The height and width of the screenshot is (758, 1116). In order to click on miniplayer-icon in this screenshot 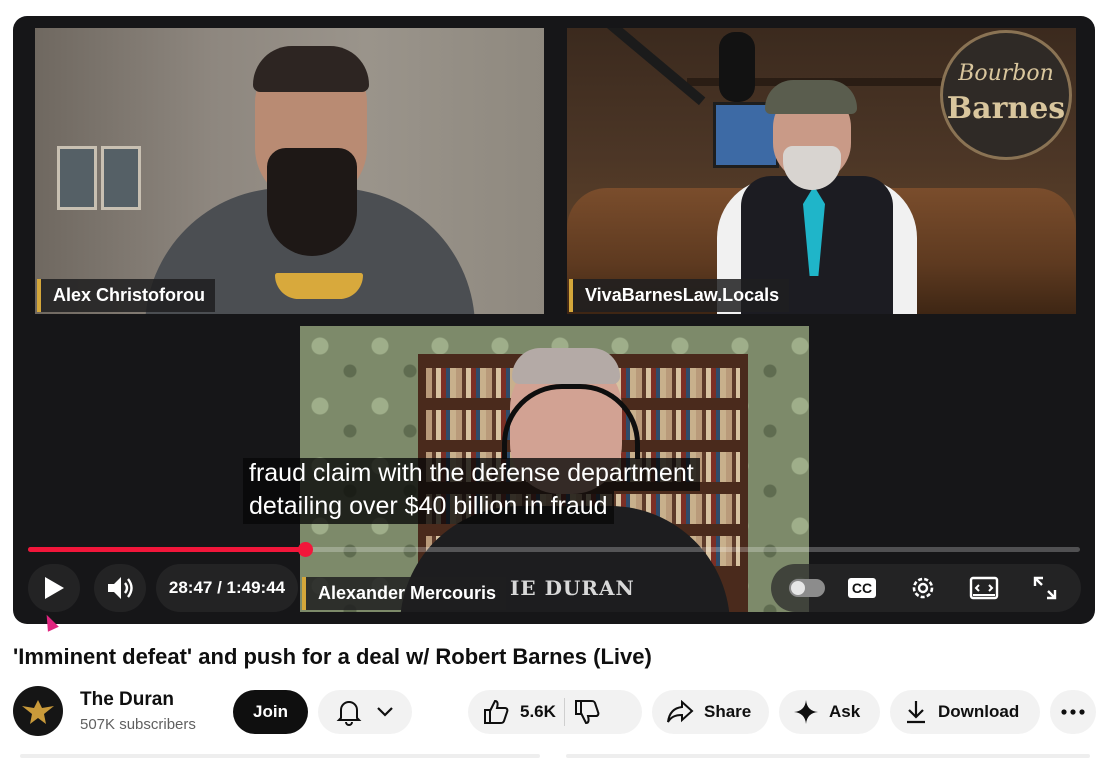, I will do `click(984, 588)`.